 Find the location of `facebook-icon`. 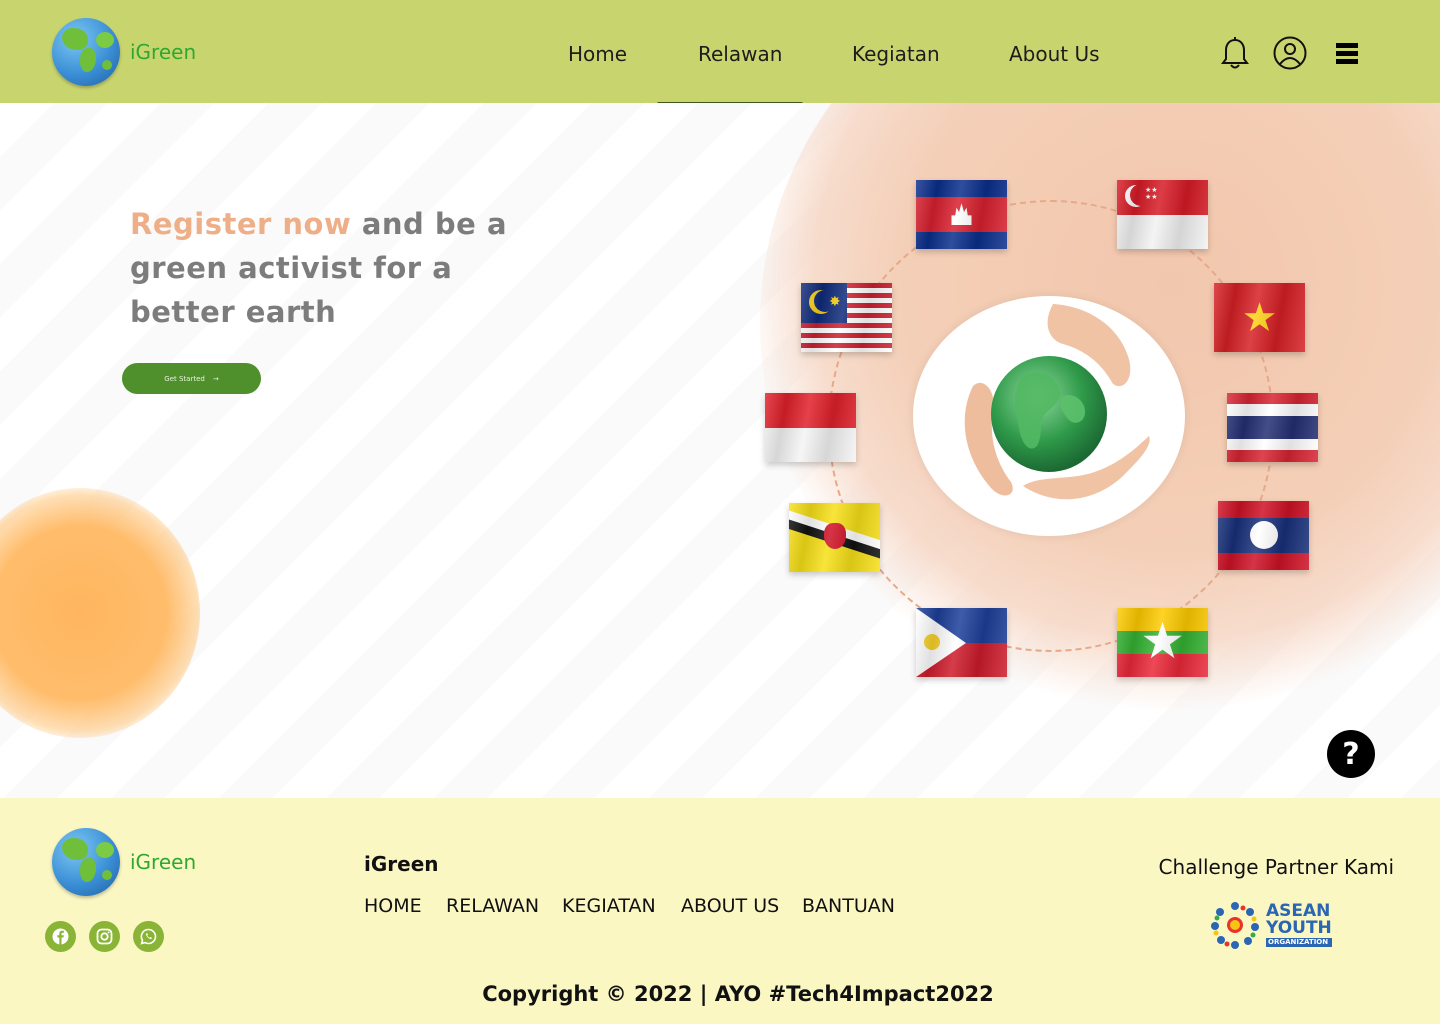

facebook-icon is located at coordinates (60, 936).